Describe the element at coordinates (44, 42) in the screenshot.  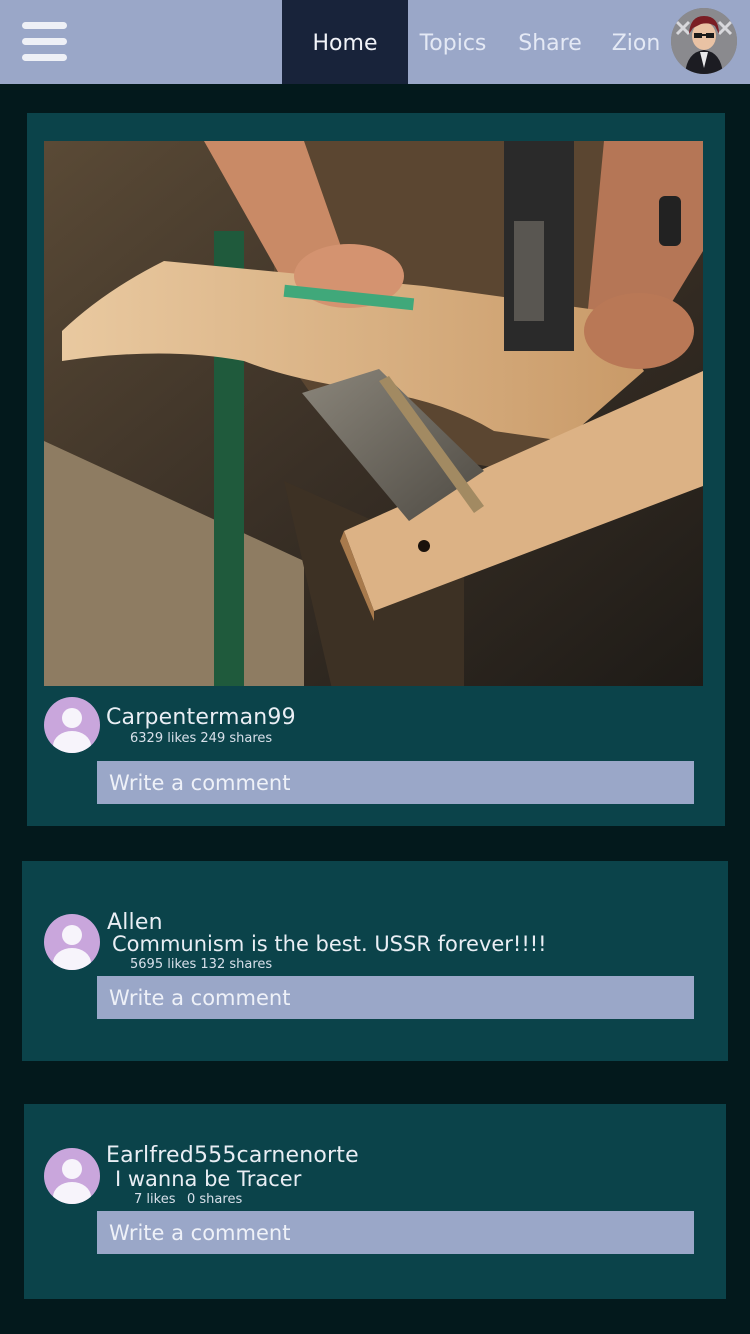
I see `hamburger-menu-icon` at that location.